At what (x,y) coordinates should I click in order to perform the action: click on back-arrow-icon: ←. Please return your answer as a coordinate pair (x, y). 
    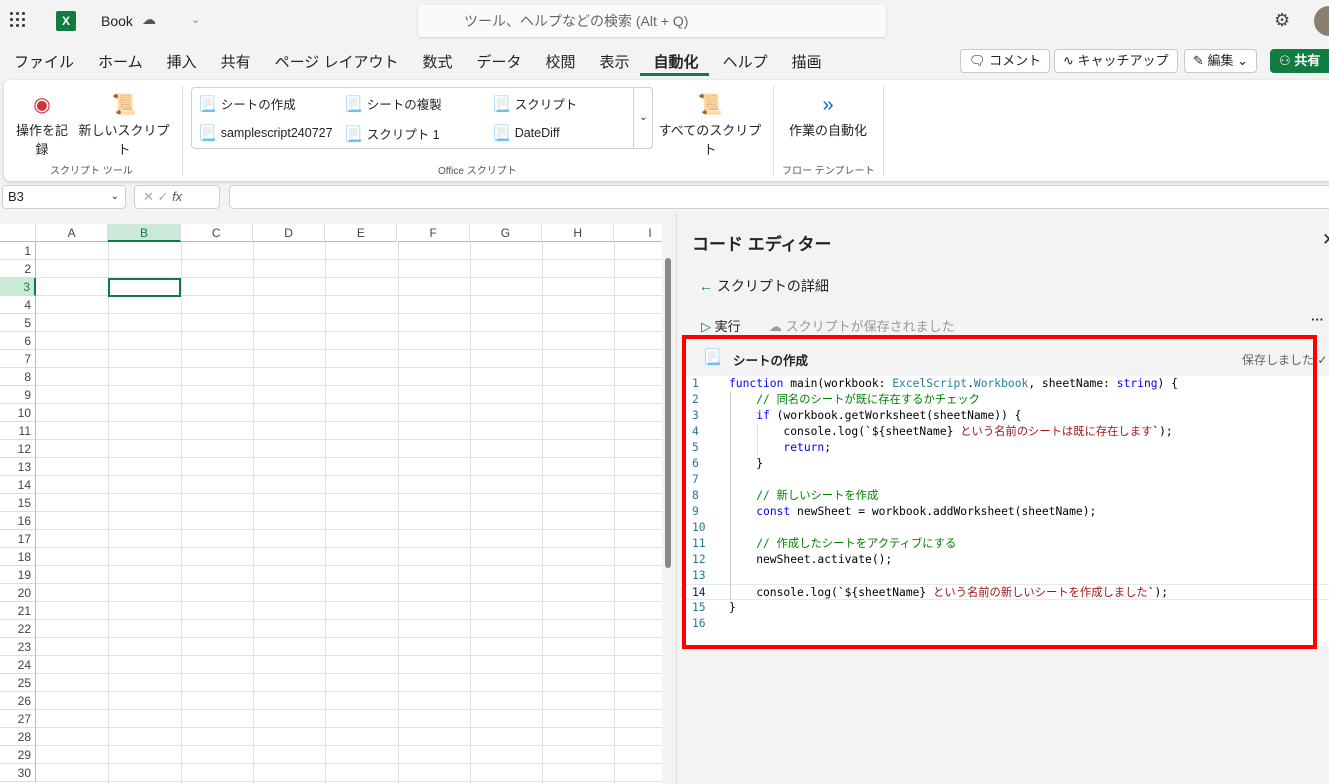
    Looking at the image, I should click on (706, 286).